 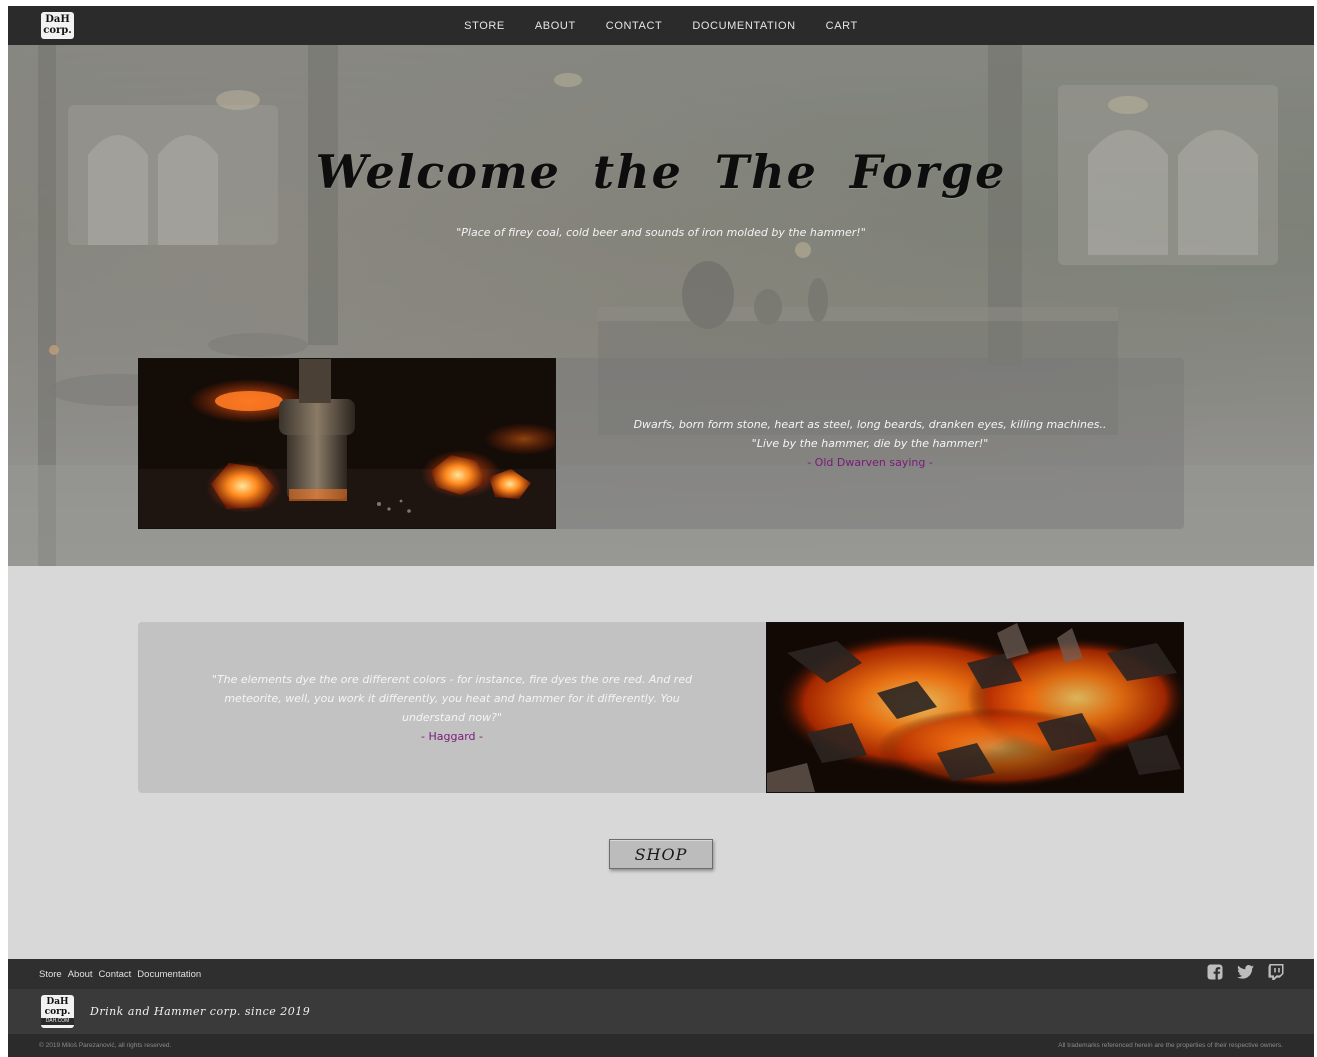 I want to click on footer-tagline: Drink and Hammer corp. since 2019, so click(x=200, y=1011).